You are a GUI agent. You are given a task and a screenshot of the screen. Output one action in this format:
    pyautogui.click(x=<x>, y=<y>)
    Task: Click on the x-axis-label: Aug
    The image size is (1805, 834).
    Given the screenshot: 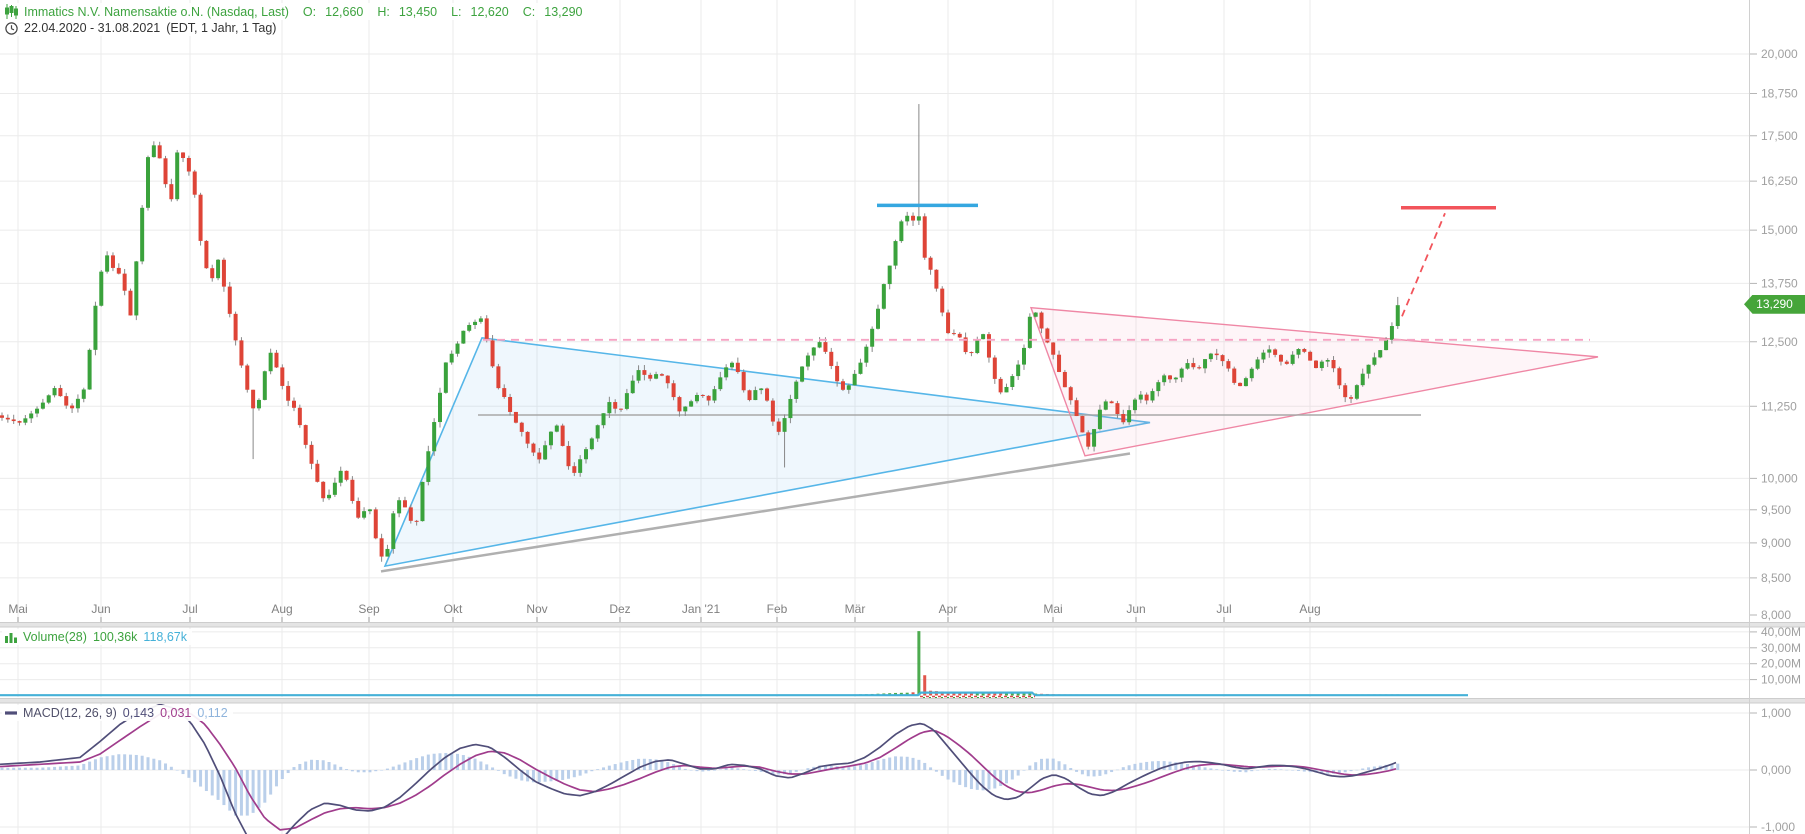 What is the action you would take?
    pyautogui.click(x=281, y=609)
    